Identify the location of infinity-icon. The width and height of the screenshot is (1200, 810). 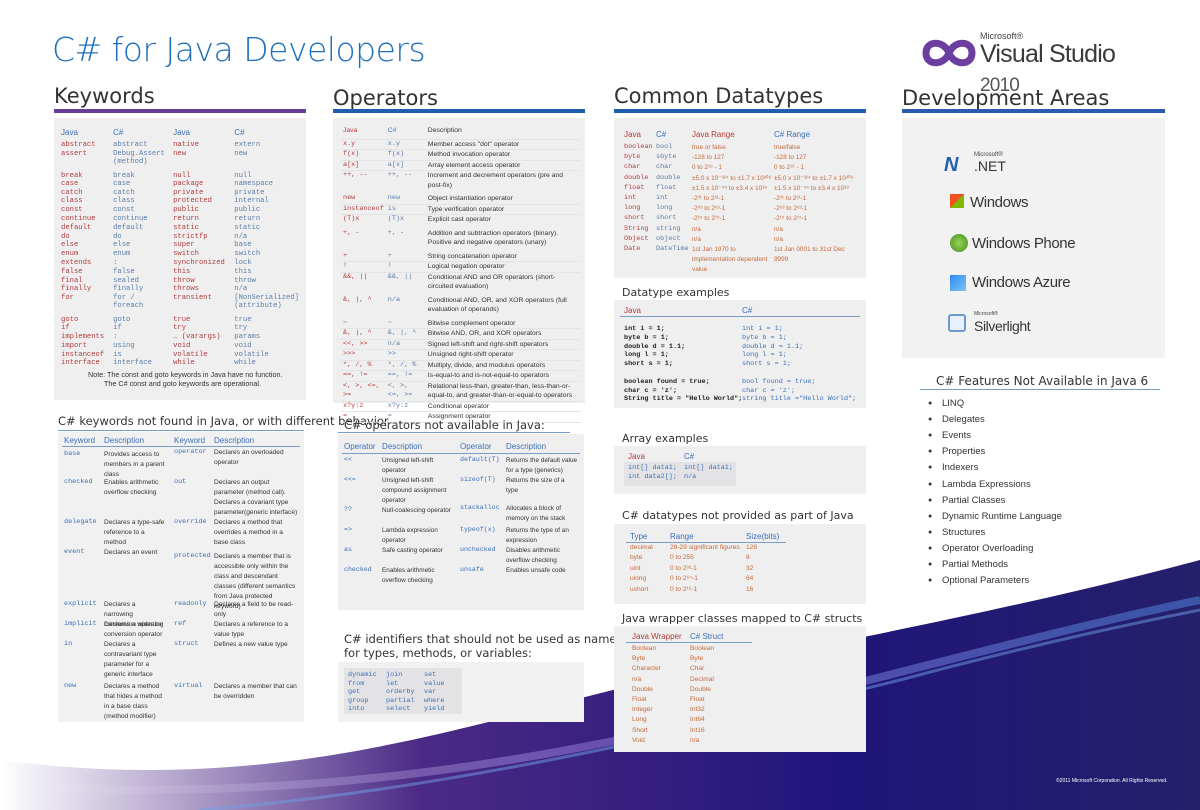
(949, 53).